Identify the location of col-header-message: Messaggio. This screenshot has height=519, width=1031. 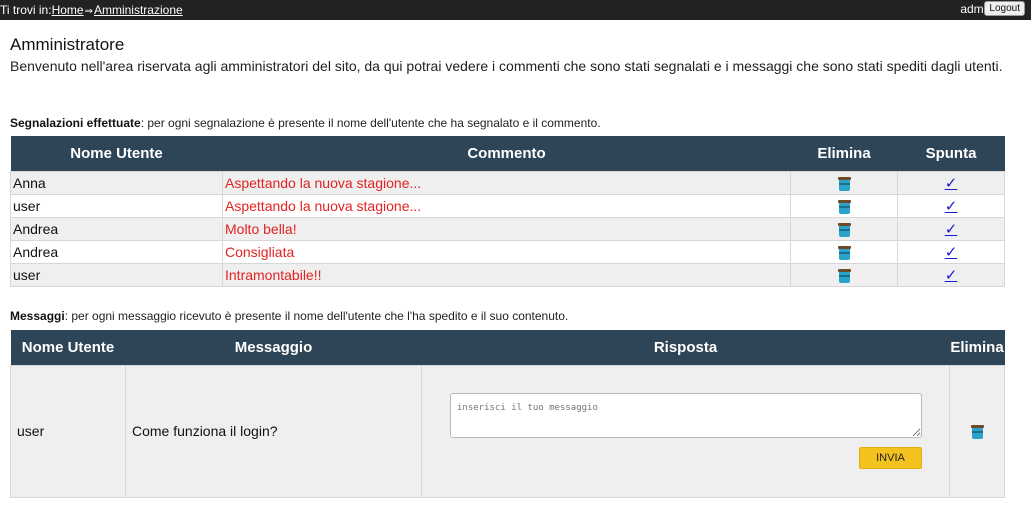
(273, 347).